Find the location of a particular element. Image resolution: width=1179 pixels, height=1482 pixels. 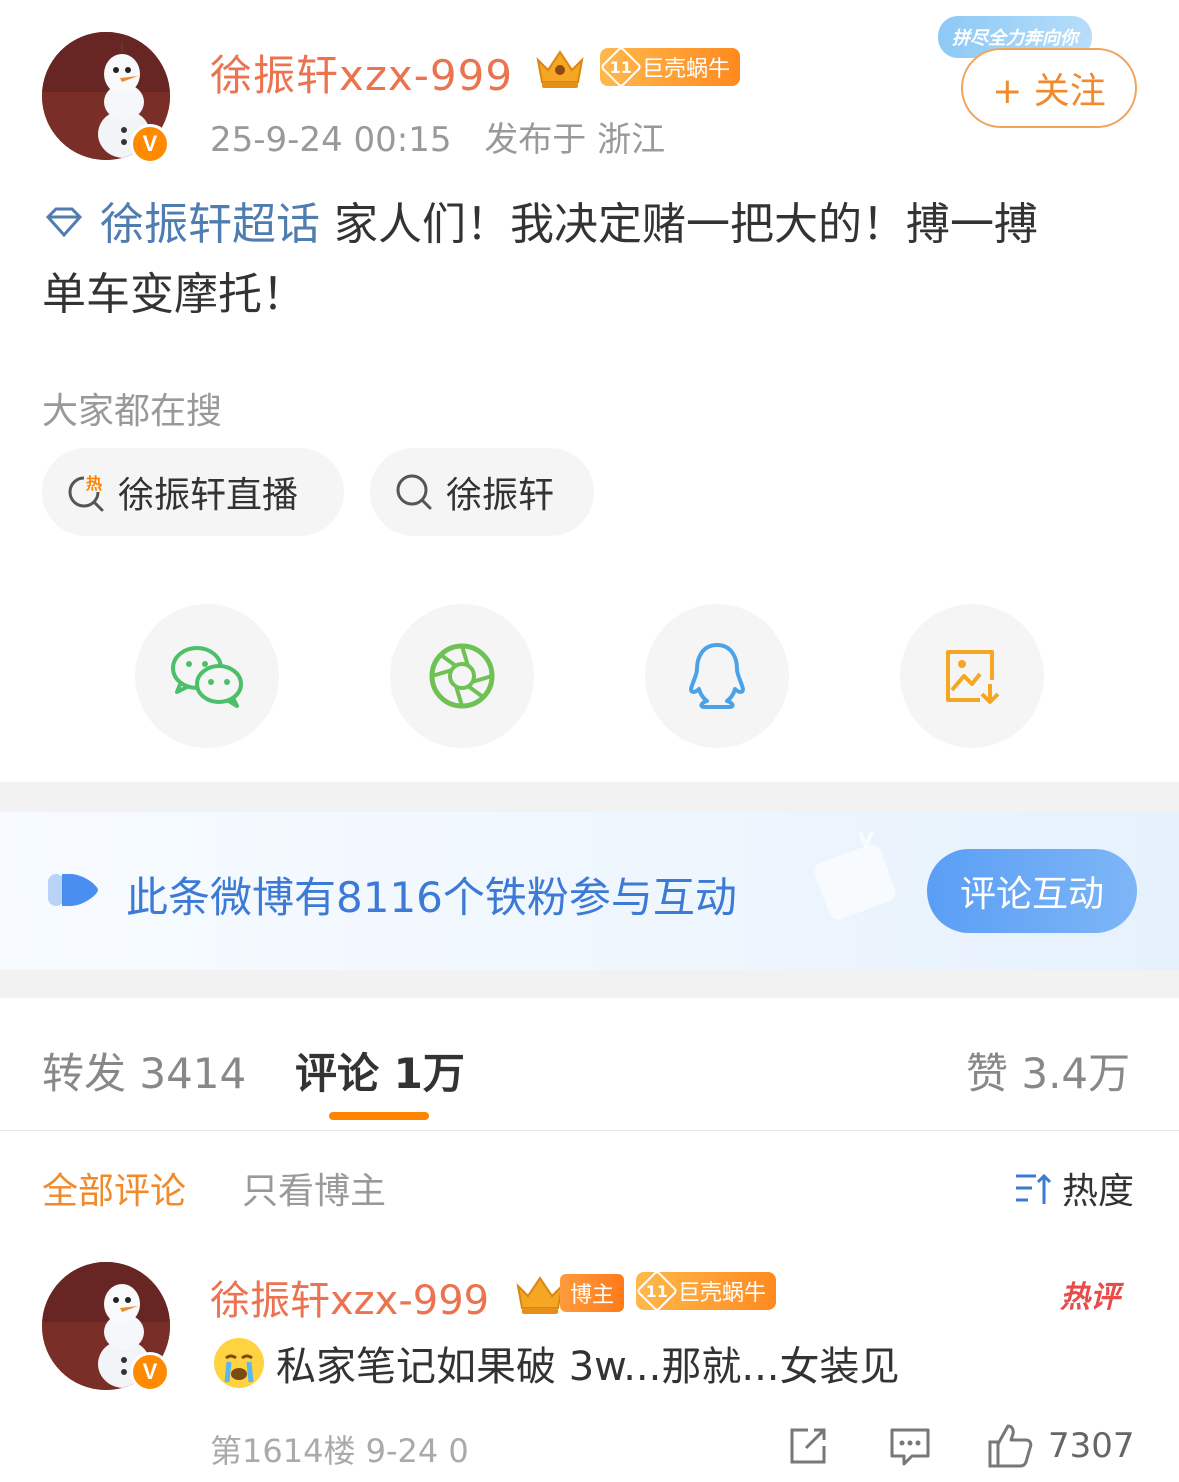

sort-toggle: 热度 is located at coordinates (1073, 1188).